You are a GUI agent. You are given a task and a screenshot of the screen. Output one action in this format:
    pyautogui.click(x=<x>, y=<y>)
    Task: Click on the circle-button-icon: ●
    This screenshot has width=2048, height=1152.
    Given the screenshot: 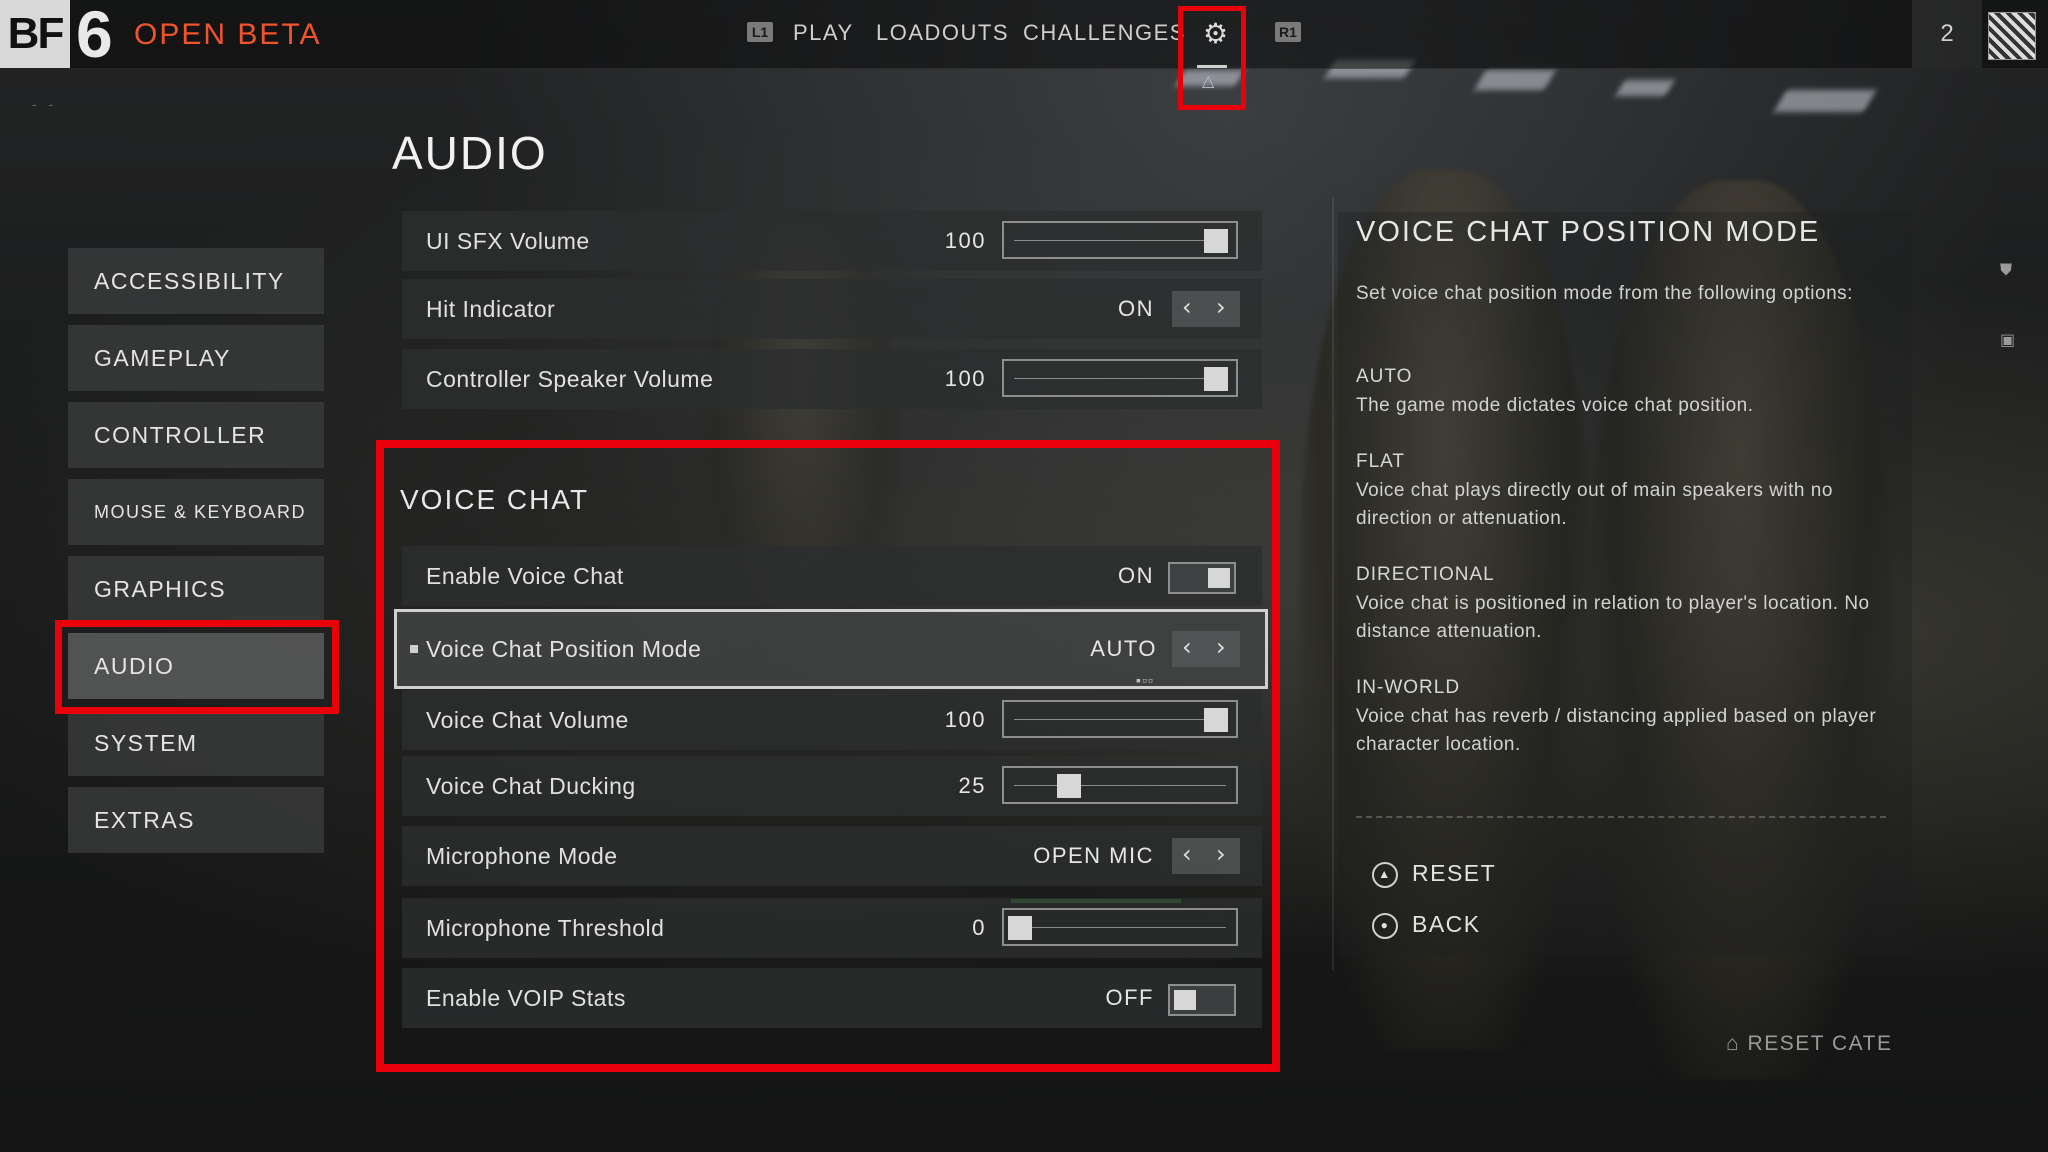 What is the action you would take?
    pyautogui.click(x=1385, y=925)
    